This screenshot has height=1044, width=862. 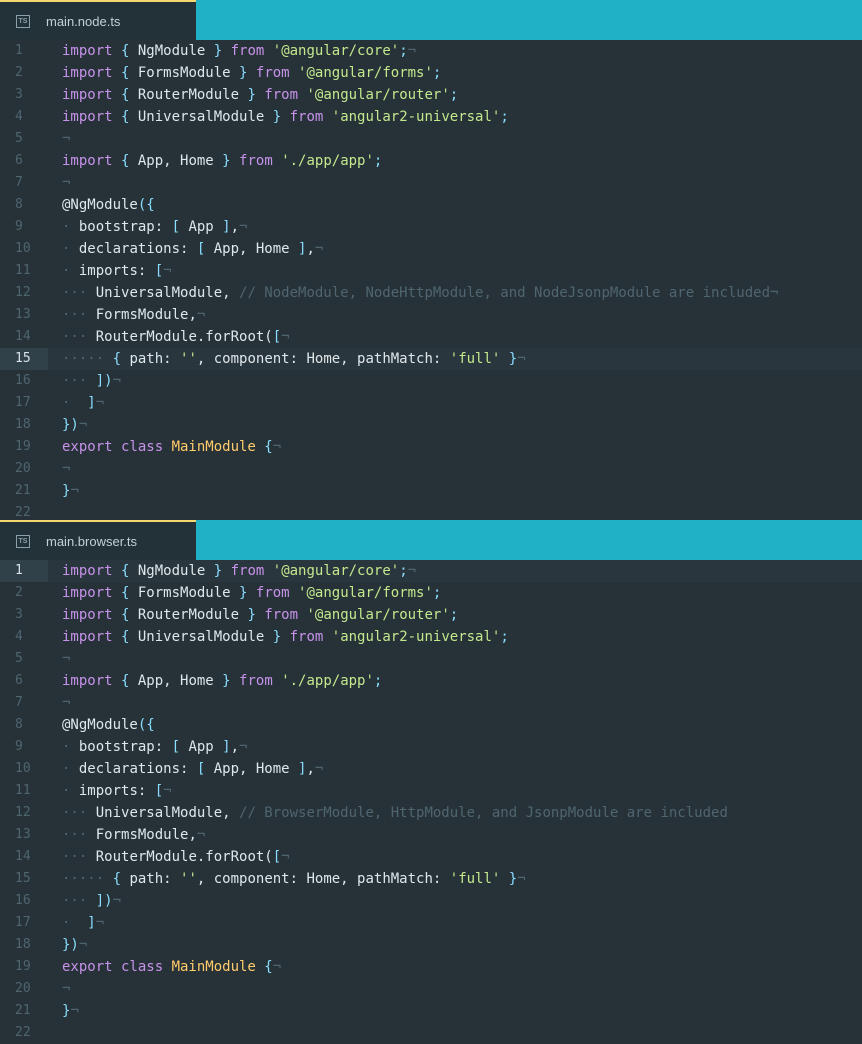 What do you see at coordinates (66, 659) in the screenshot?
I see `line-text: ¬` at bounding box center [66, 659].